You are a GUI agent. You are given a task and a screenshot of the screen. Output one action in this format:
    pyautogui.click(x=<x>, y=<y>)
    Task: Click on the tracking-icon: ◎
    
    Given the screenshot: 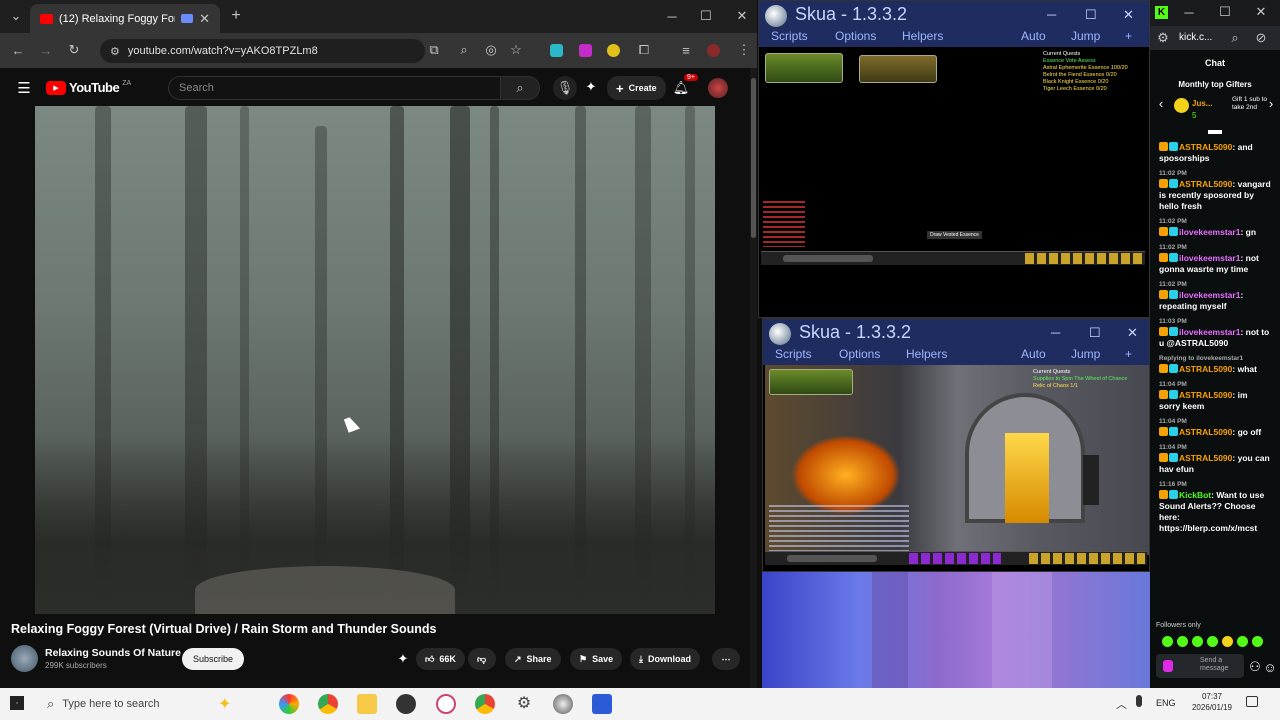 What is the action you would take?
    pyautogui.click(x=491, y=50)
    